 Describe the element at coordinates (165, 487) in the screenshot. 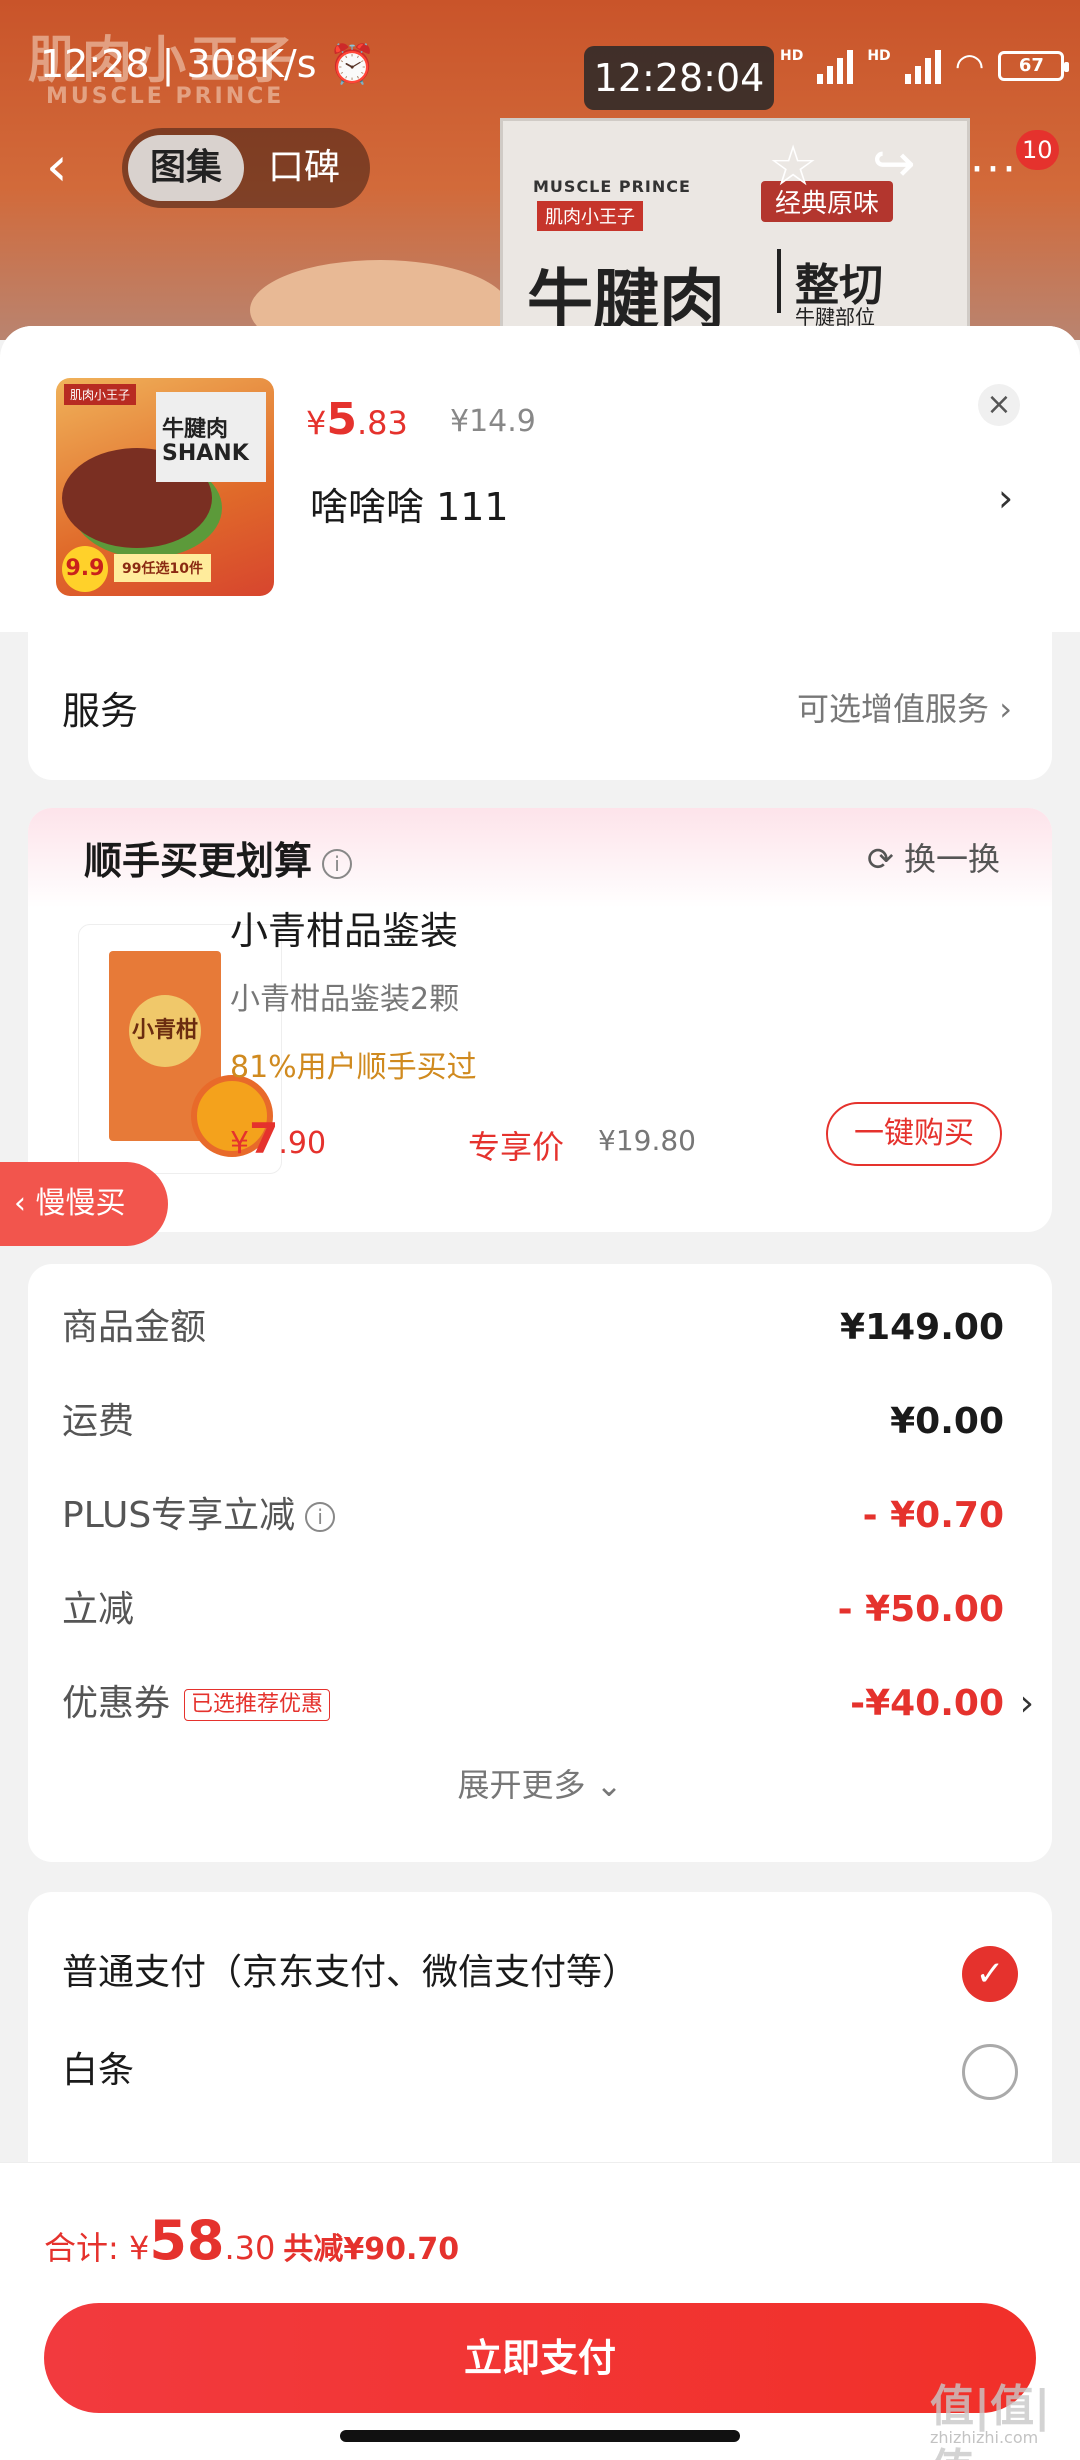

I see `product-thumbnail: 肌肉小王子 牛腱肉 SHANK 9.9 99任选10件` at that location.